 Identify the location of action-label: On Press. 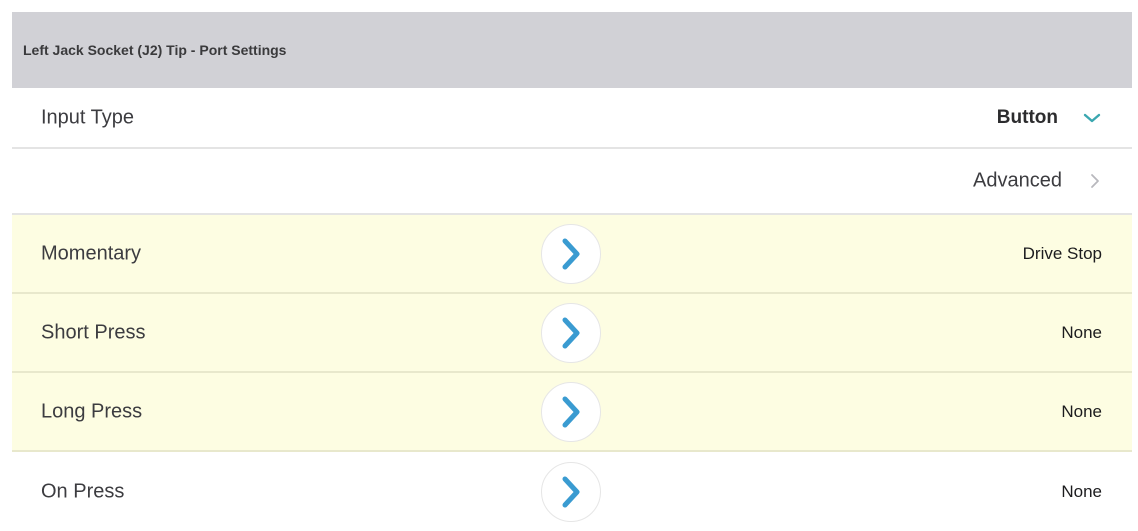
(83, 491).